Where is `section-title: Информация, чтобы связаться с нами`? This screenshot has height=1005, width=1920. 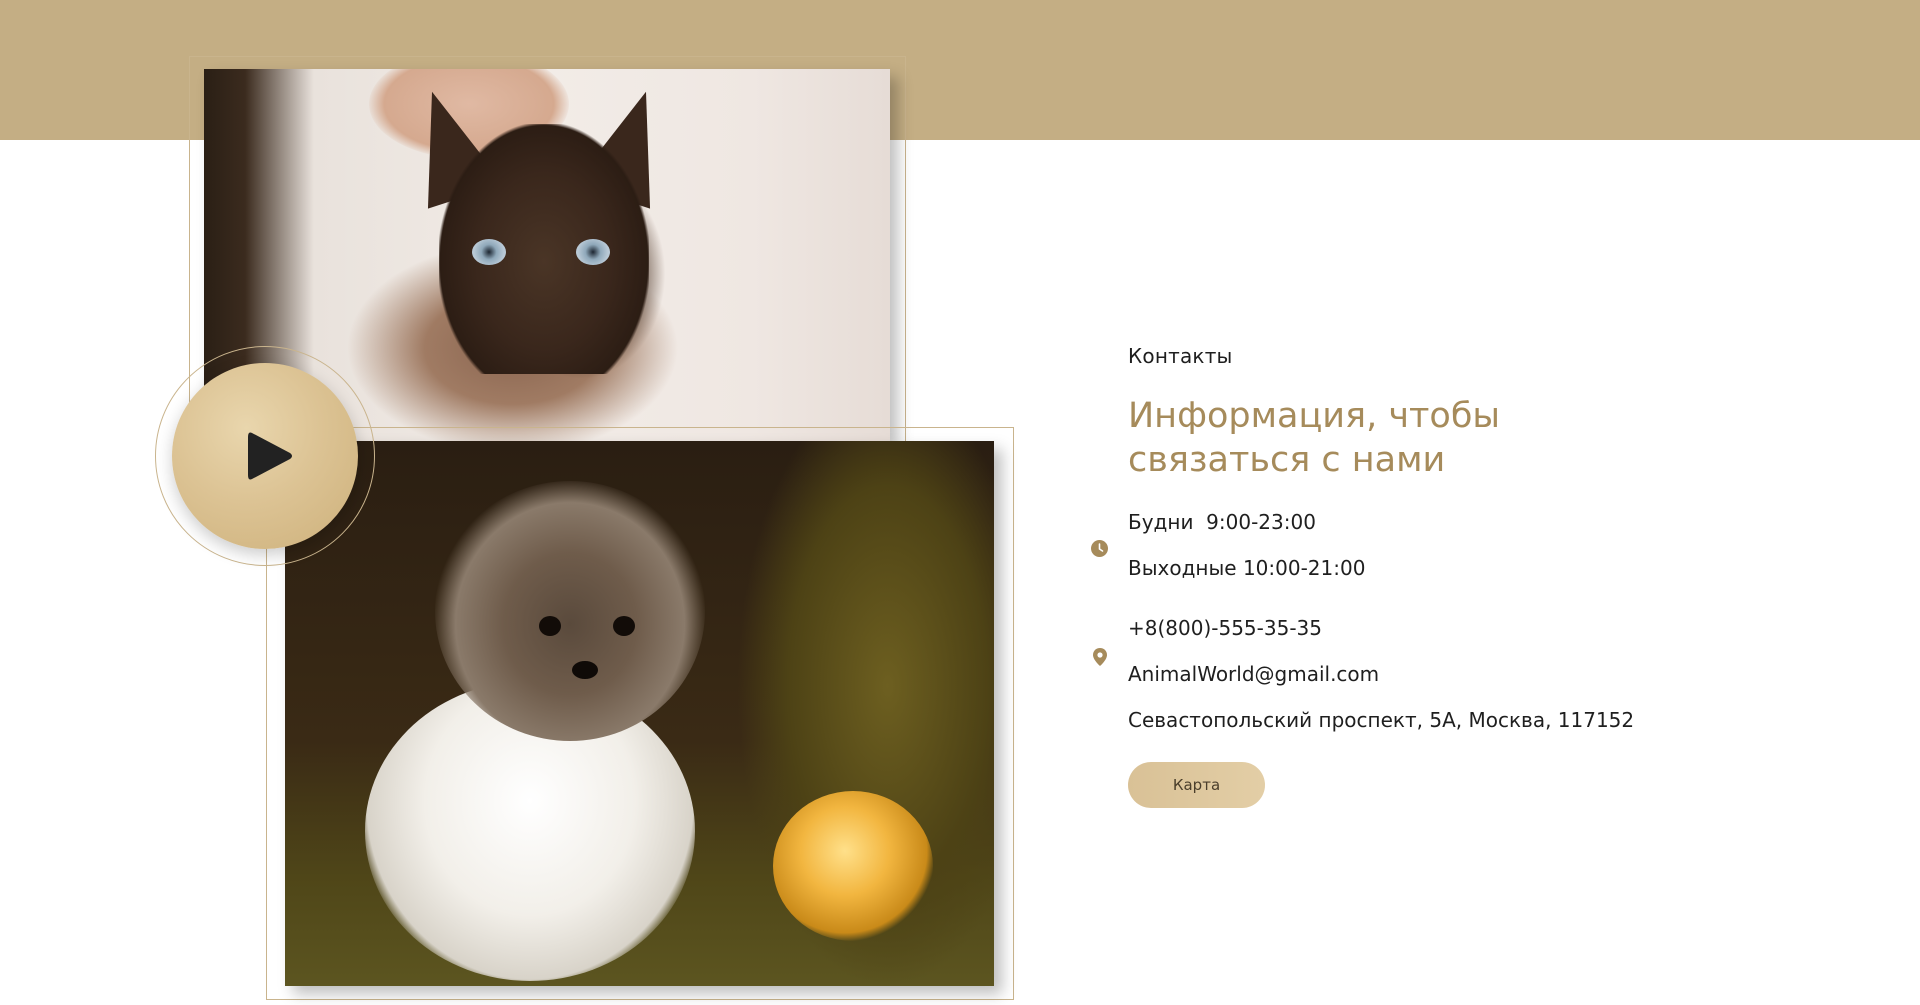 section-title: Информация, чтобы связаться с нами is located at coordinates (1314, 438).